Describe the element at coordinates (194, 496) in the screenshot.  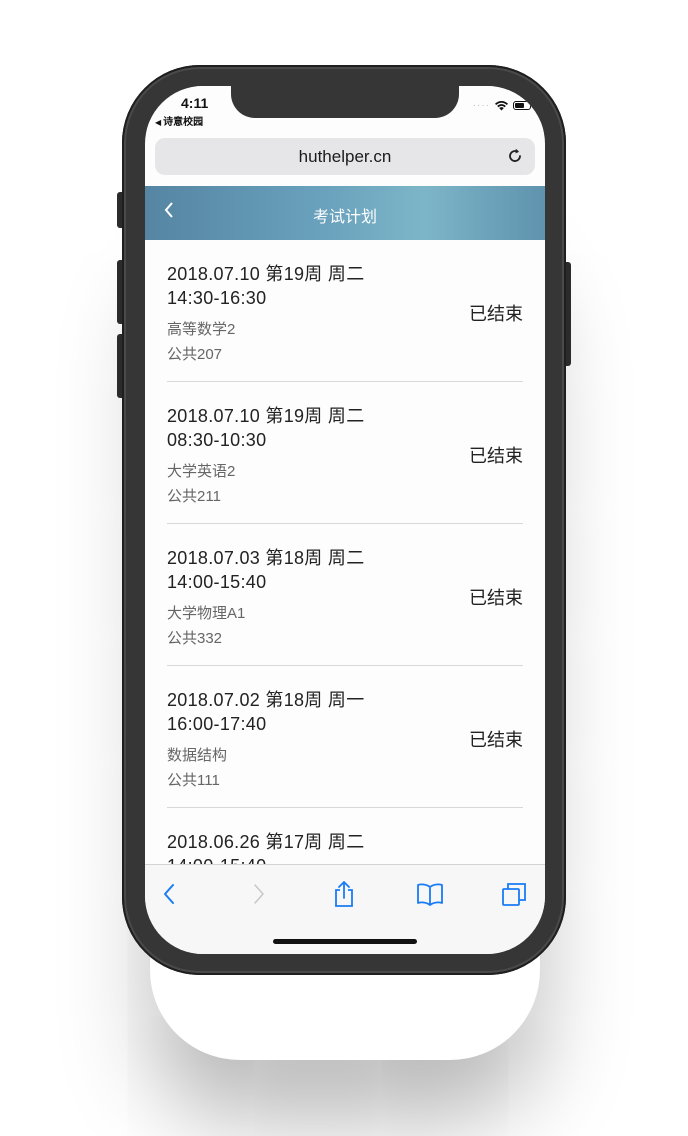
I see `exam-room: 公共211` at that location.